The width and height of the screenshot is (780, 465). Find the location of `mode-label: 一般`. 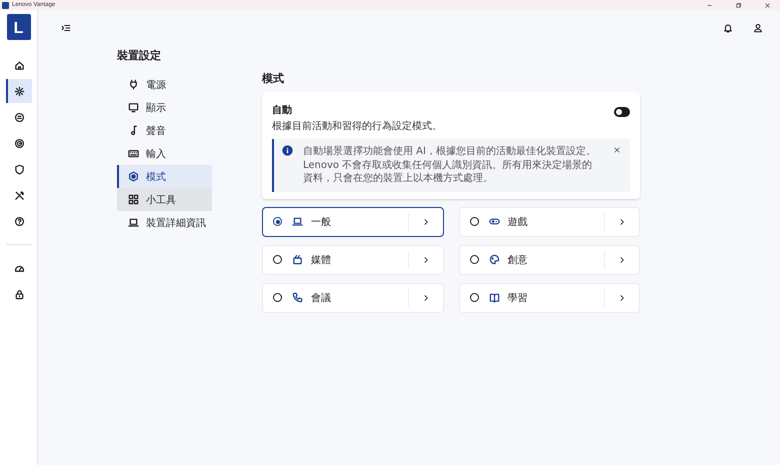

mode-label: 一般 is located at coordinates (321, 222).